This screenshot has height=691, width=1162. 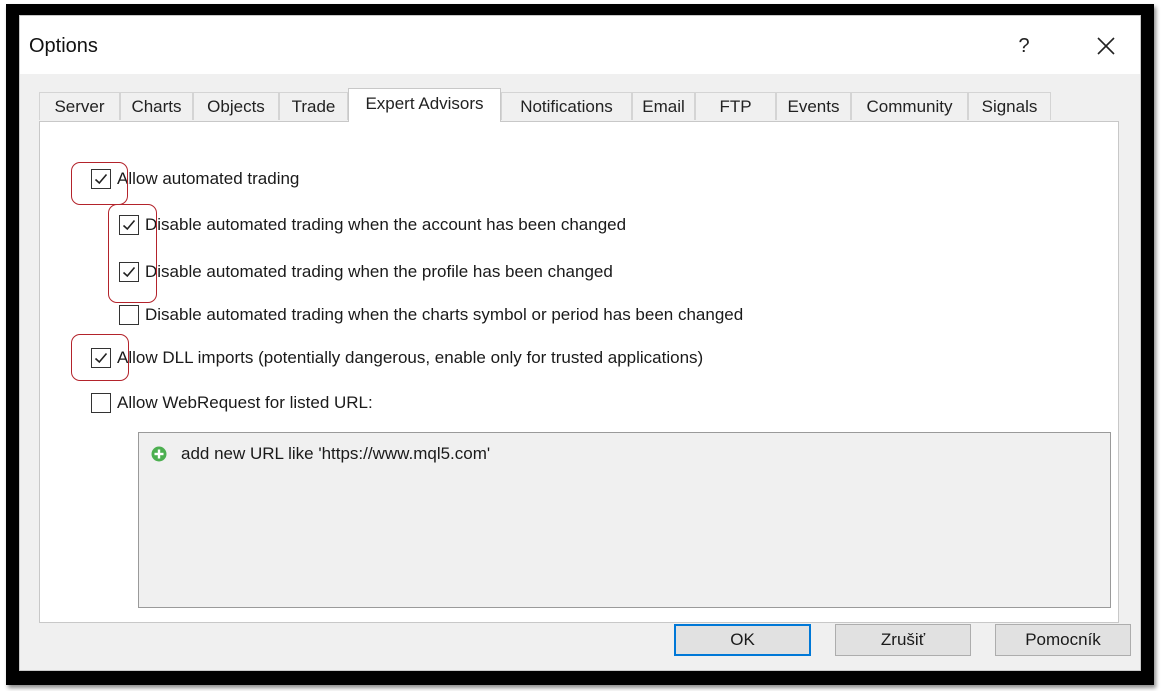 What do you see at coordinates (663, 106) in the screenshot?
I see `tab-email: Email` at bounding box center [663, 106].